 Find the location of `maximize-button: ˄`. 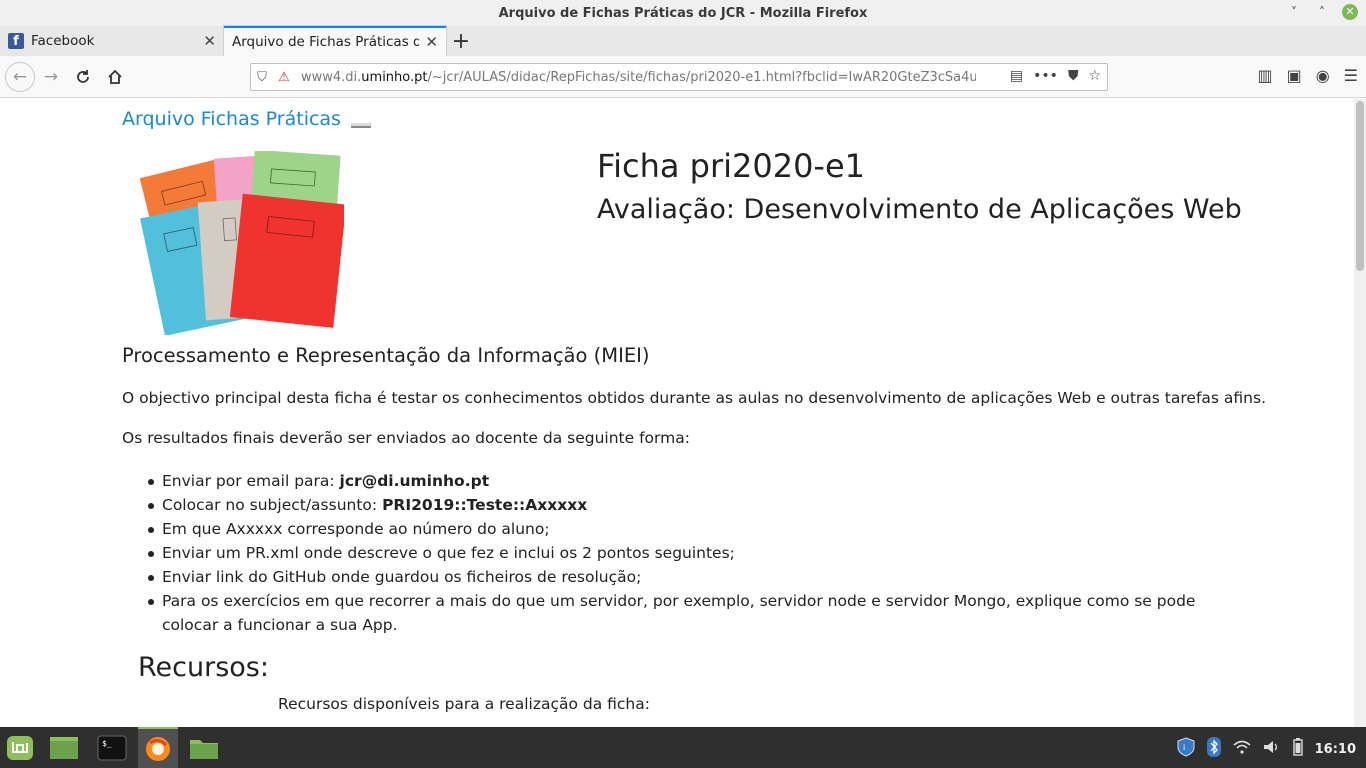

maximize-button: ˄ is located at coordinates (1322, 12).